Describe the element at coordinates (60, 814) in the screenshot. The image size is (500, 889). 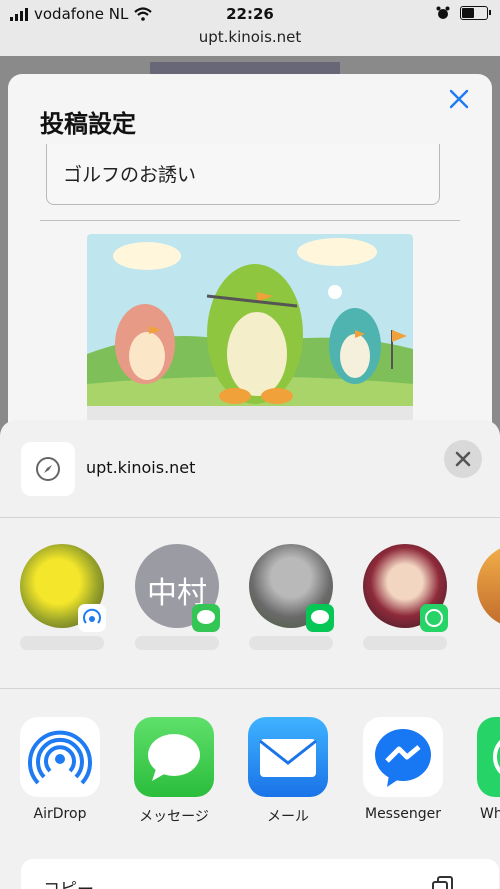
I see `app-label: AirDrop` at that location.